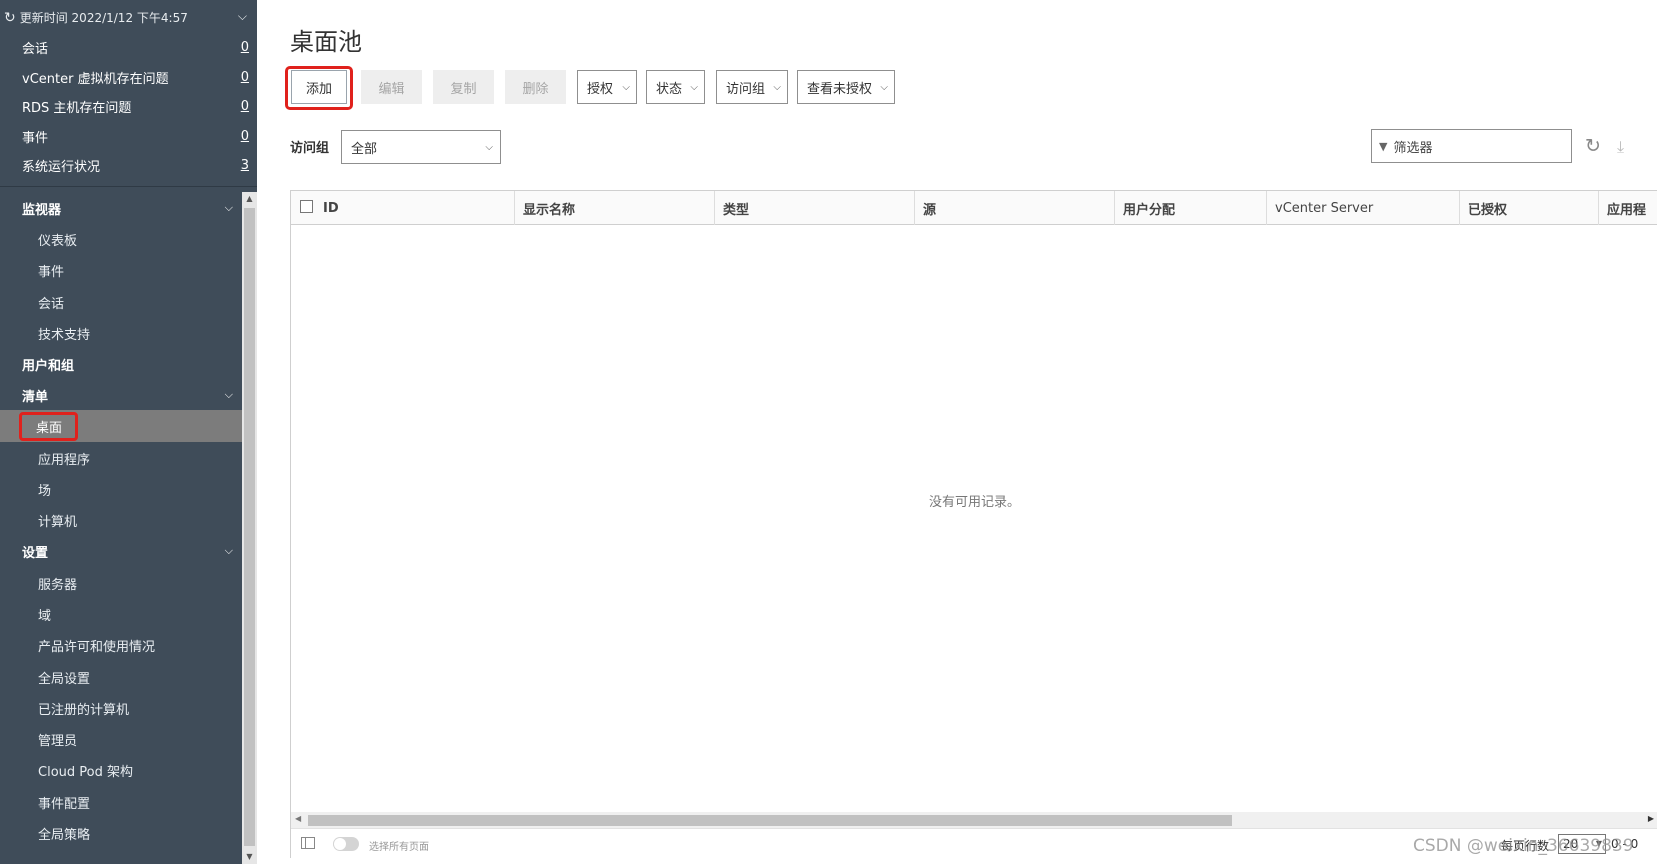 This screenshot has width=1657, height=864. Describe the element at coordinates (64, 804) in the screenshot. I see `nav-item-label: 事件配置` at that location.